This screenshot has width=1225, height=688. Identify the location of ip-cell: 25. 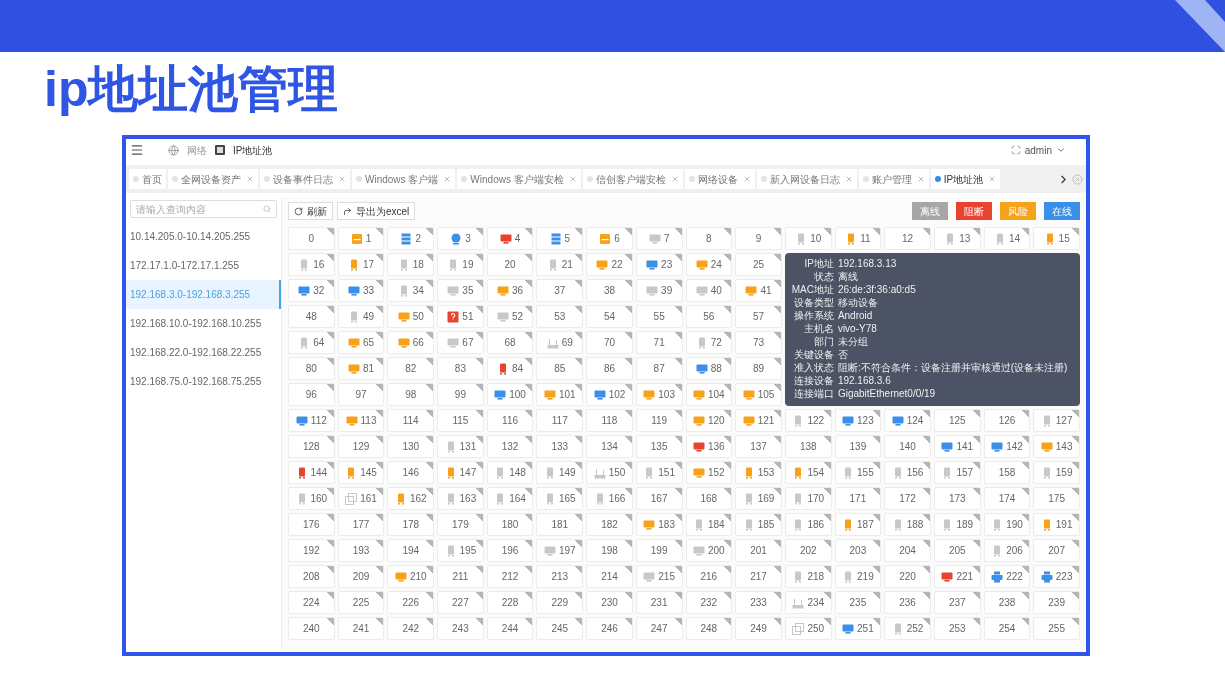
(758, 264).